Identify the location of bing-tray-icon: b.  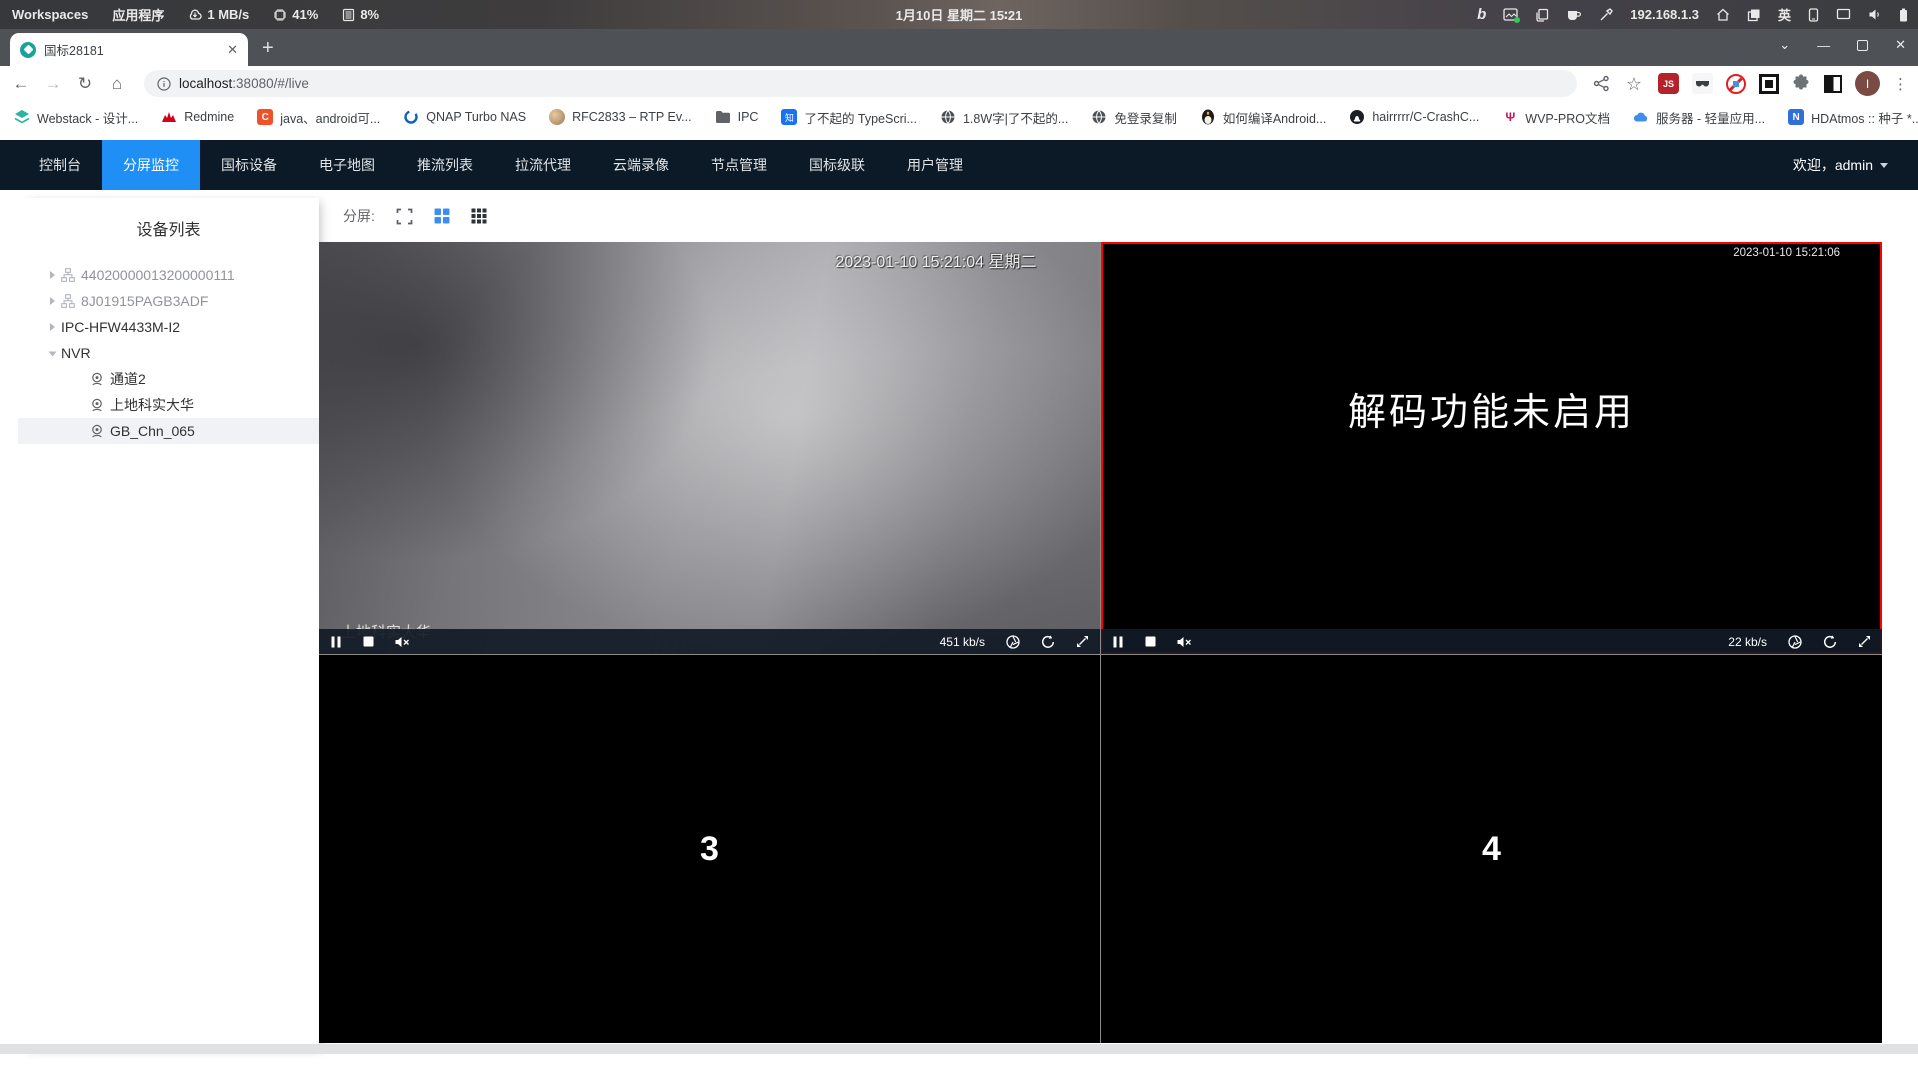
(1481, 14).